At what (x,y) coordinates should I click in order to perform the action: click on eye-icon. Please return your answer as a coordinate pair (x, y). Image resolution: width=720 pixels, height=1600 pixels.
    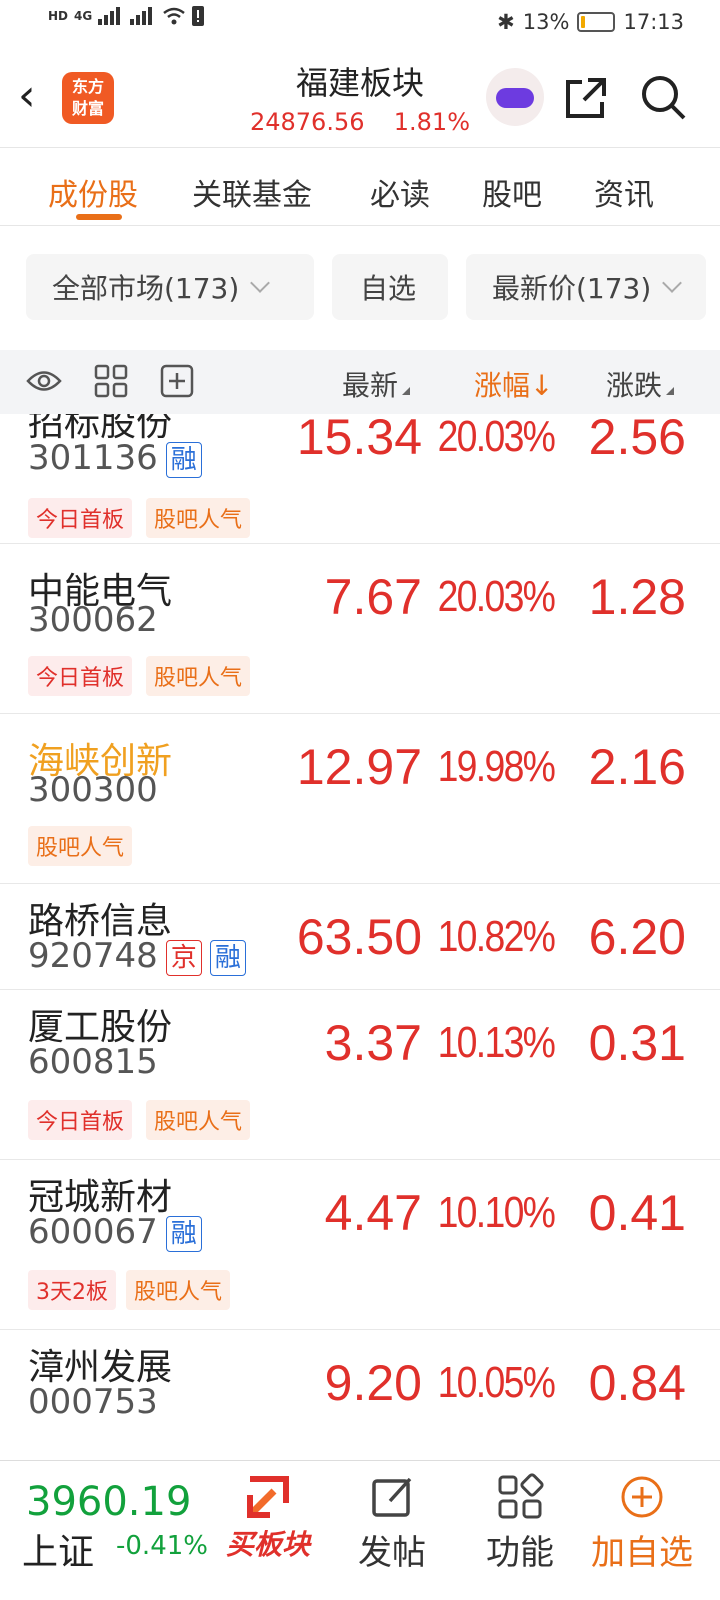
    Looking at the image, I should click on (44, 381).